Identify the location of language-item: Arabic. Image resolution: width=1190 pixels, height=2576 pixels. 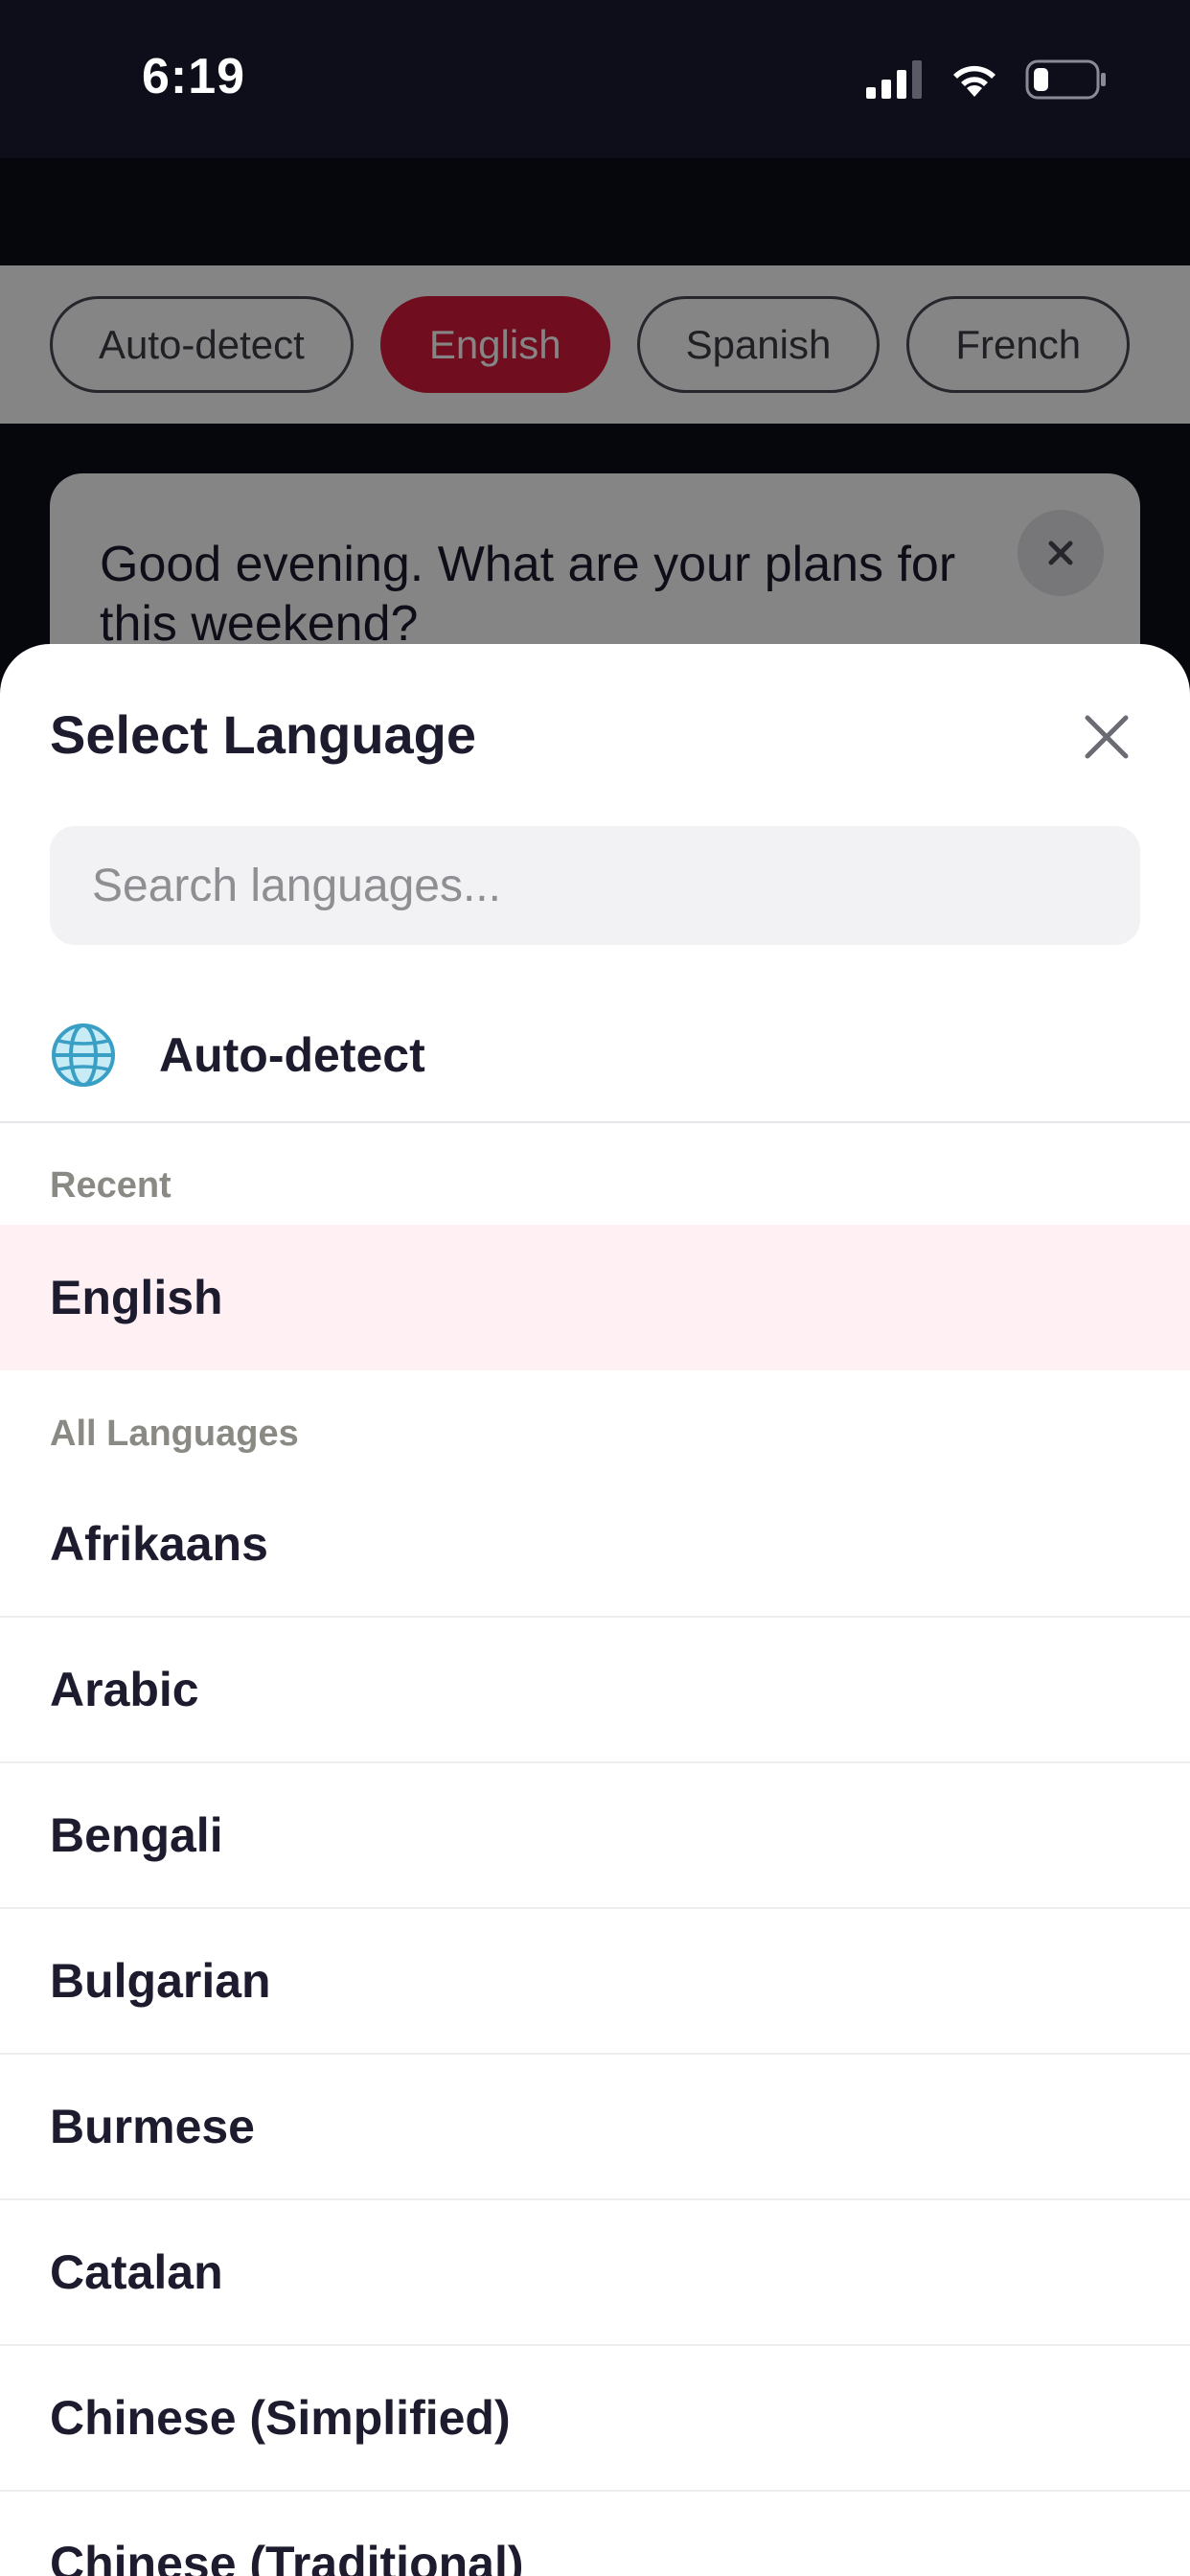
(595, 1690).